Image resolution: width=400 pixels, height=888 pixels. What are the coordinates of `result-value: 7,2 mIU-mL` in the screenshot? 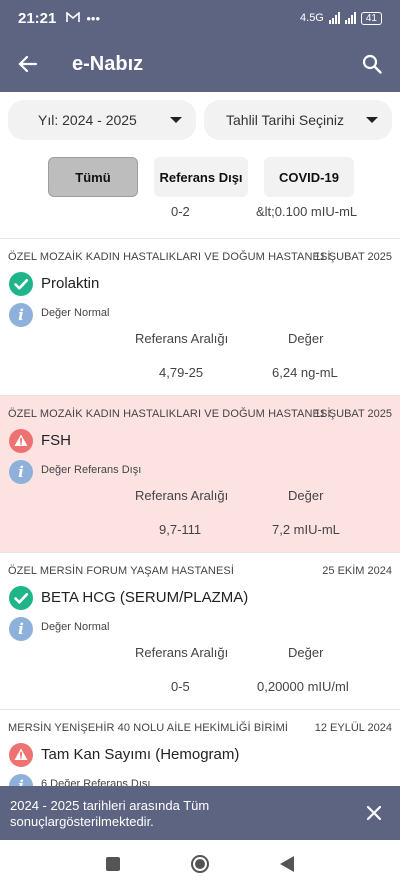 It's located at (306, 529).